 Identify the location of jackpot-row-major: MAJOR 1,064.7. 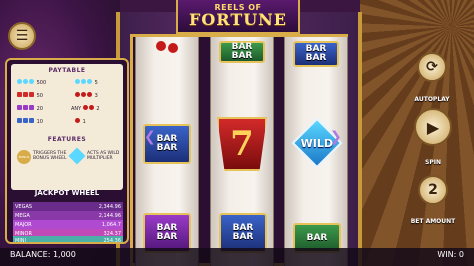
(68, 224).